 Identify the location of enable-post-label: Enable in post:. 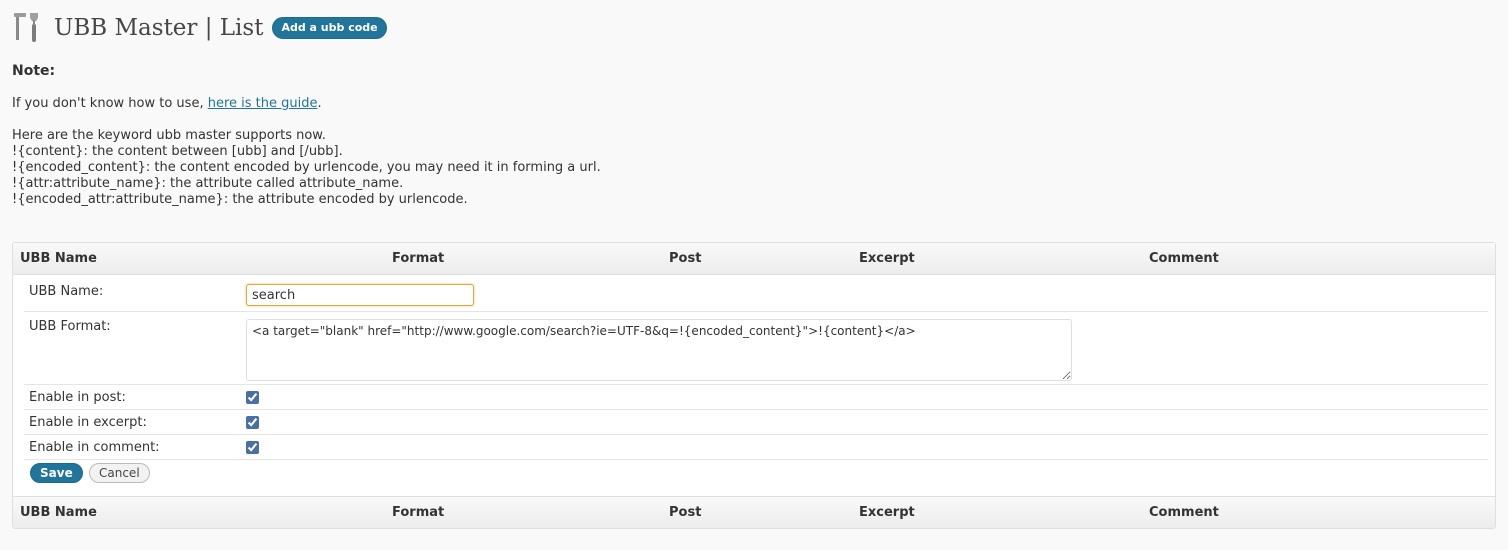
(77, 397).